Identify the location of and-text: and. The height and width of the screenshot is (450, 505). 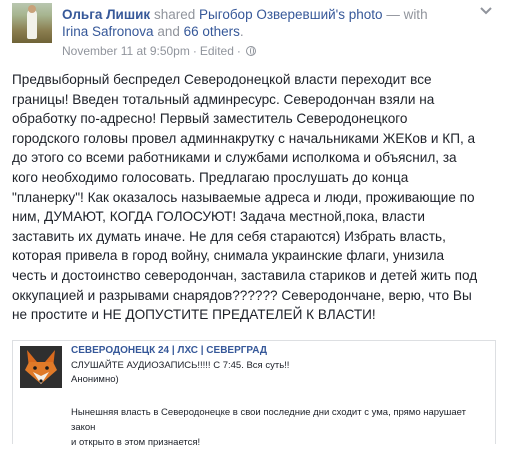
(168, 31).